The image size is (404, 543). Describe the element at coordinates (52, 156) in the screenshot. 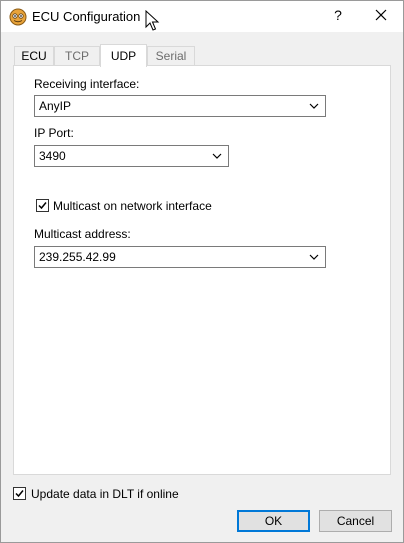

I see `ip-port-value: 3490` at that location.